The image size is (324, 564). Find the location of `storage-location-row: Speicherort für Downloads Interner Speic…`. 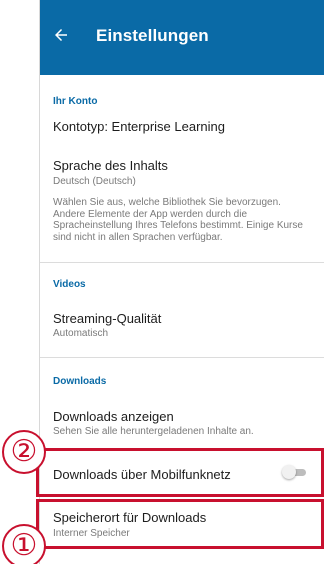

storage-location-row: Speicherort für Downloads Interner Speic… is located at coordinates (182, 523).